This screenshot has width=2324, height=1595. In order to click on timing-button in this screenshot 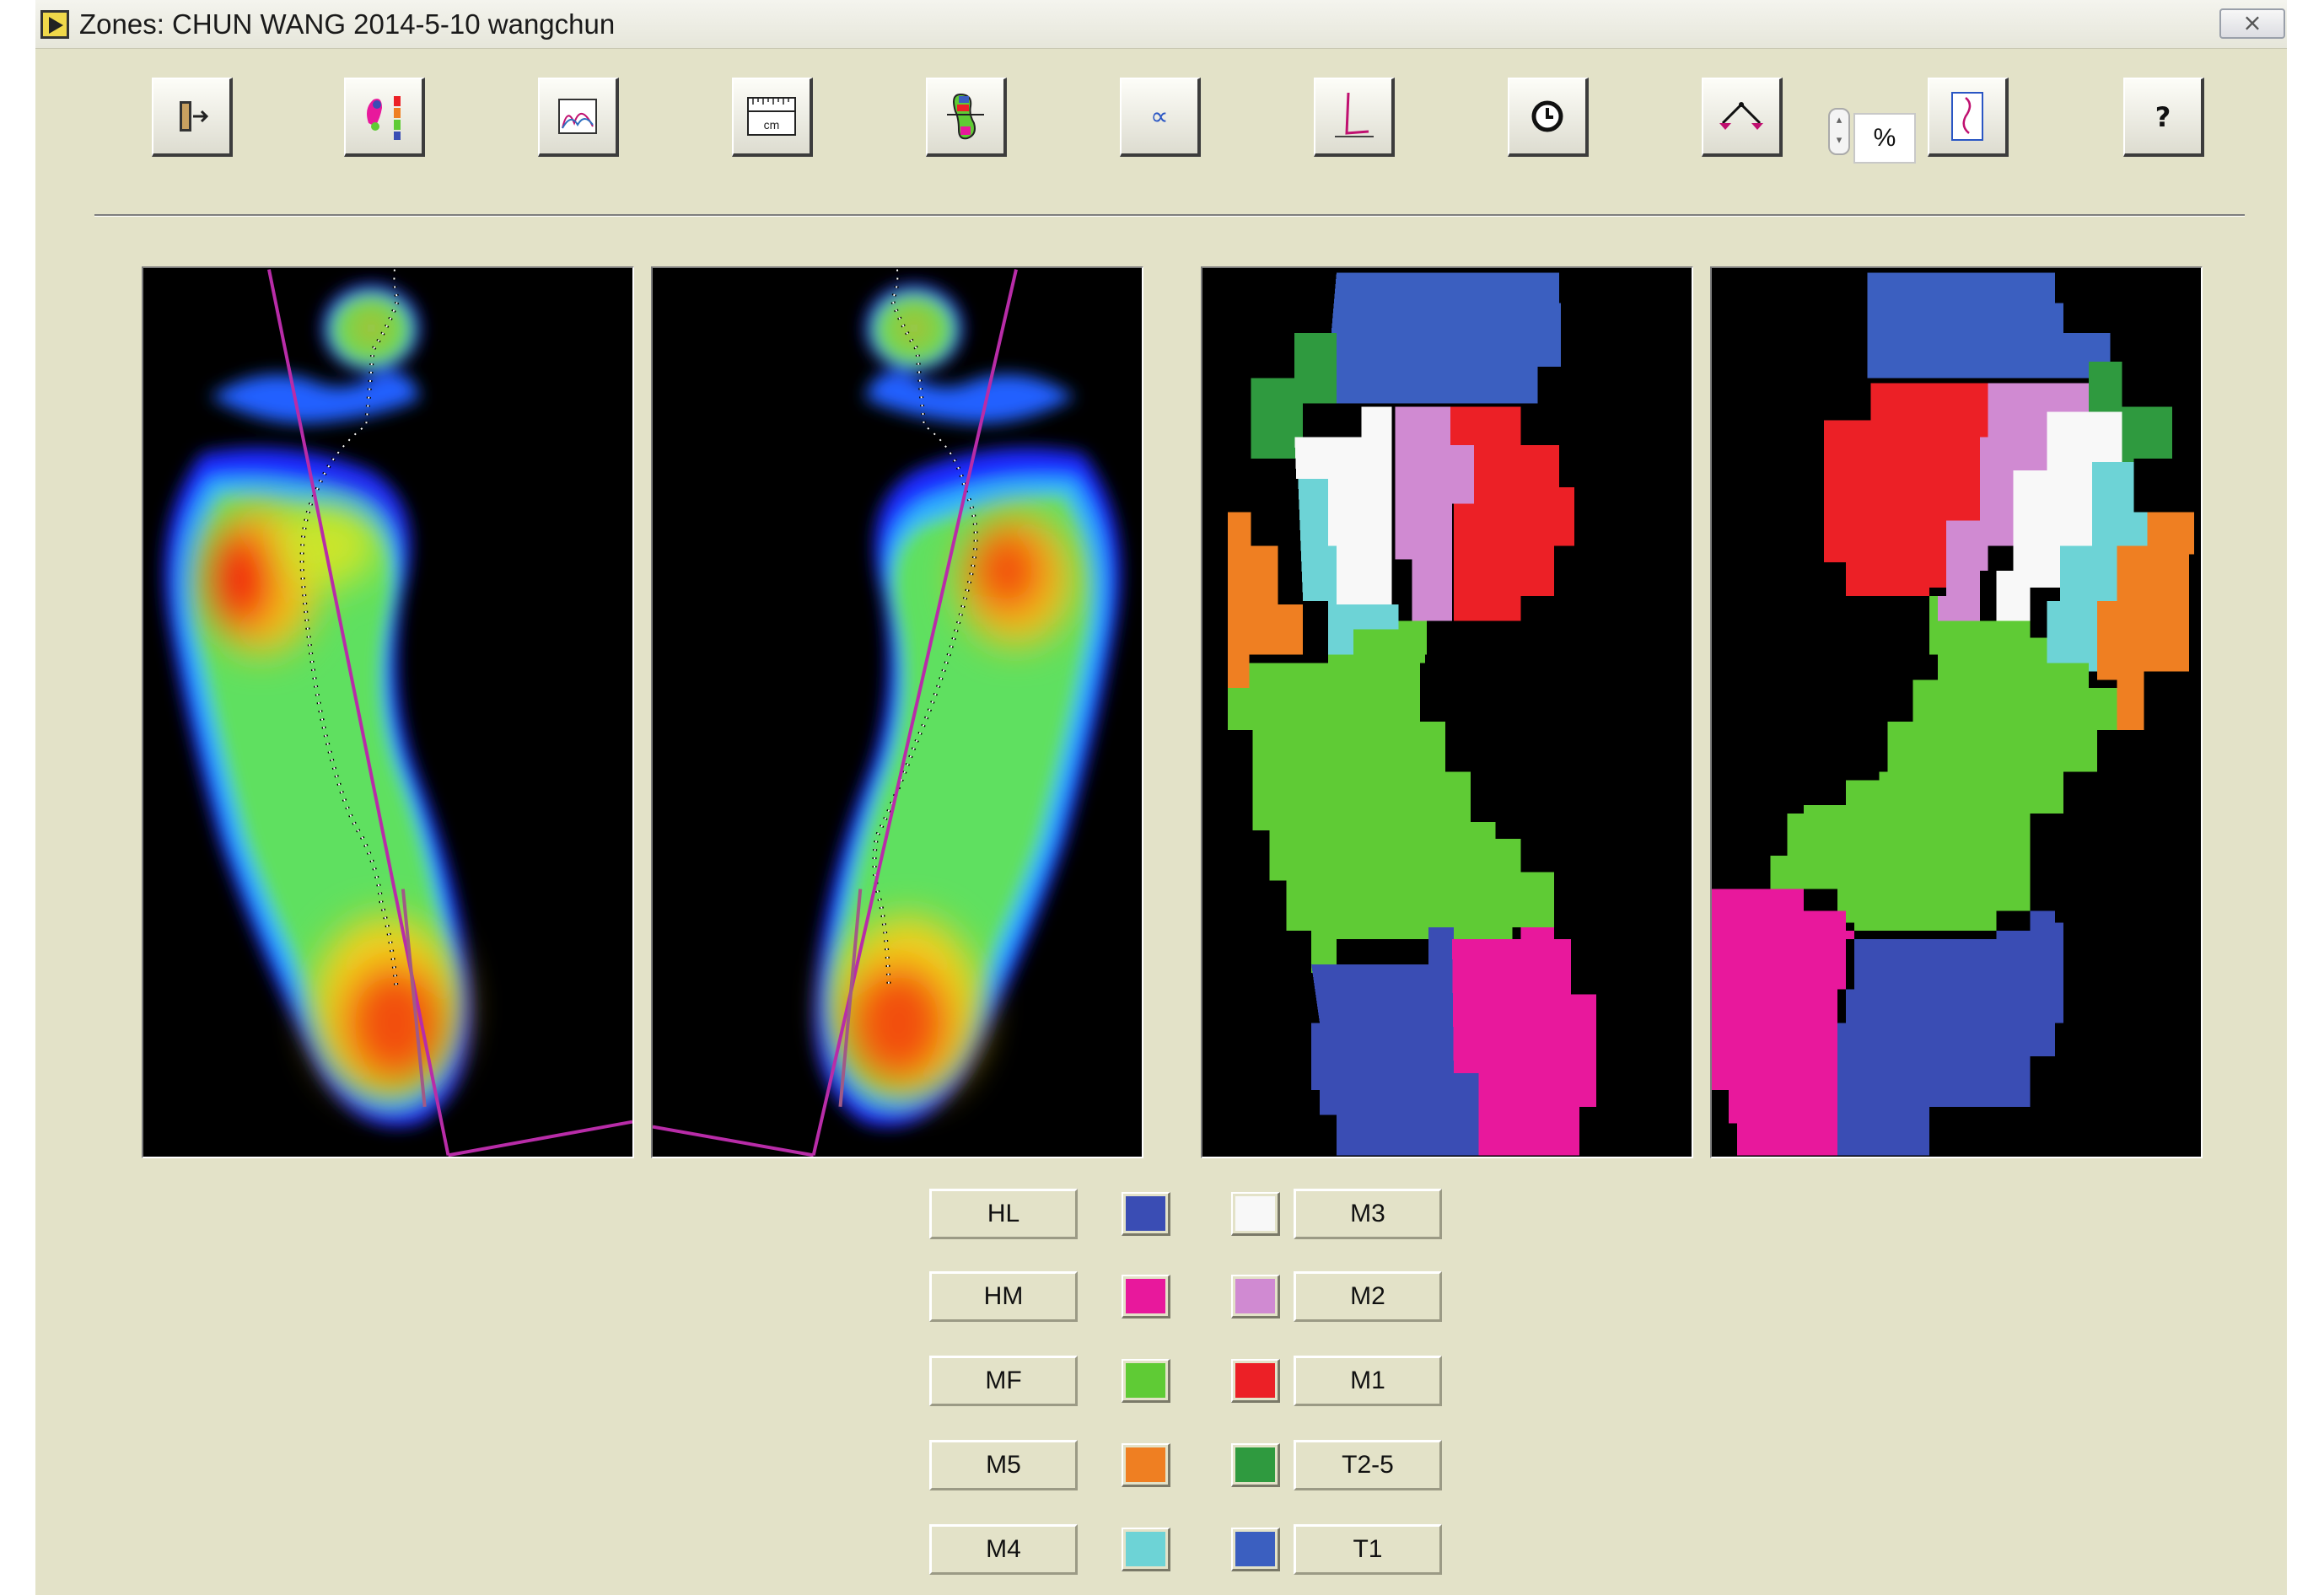, I will do `click(1548, 118)`.